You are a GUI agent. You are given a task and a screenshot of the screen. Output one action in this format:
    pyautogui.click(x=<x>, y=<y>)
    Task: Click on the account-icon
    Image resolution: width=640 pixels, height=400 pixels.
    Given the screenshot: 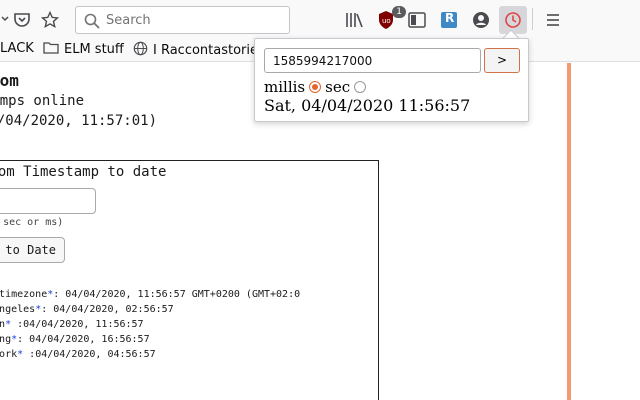 What is the action you would take?
    pyautogui.click(x=481, y=20)
    